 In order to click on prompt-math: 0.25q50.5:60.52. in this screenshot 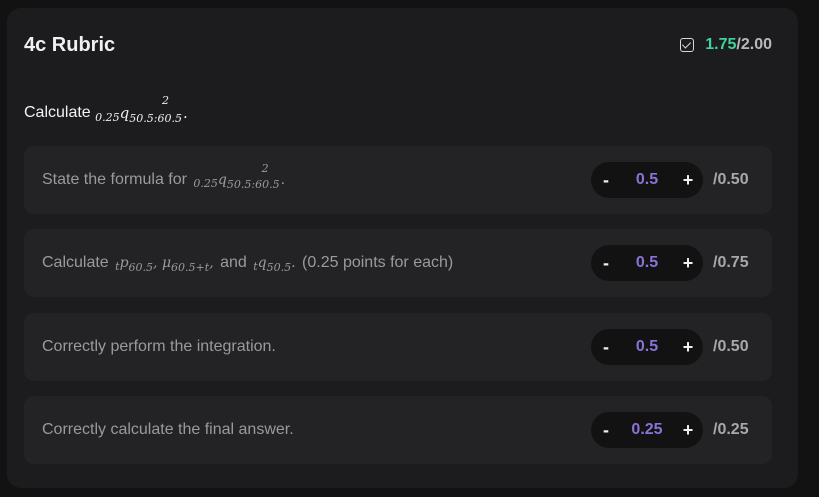, I will do `click(141, 109)`.